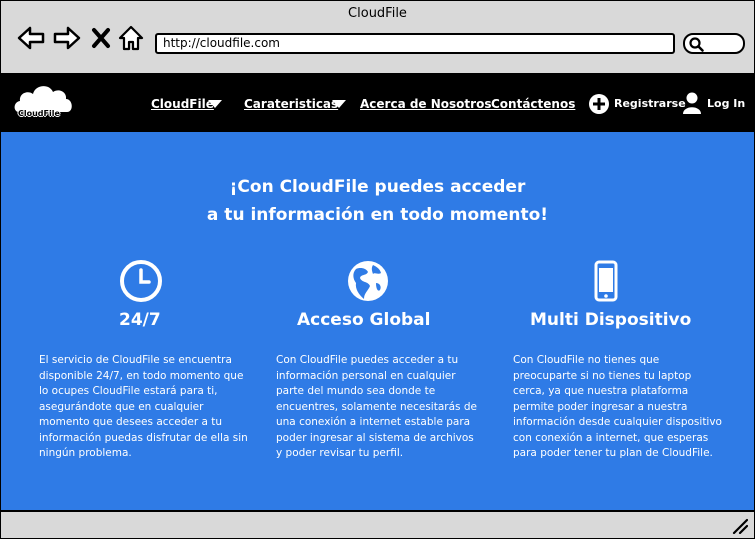 The width and height of the screenshot is (755, 539). I want to click on back-arrow-icon, so click(31, 38).